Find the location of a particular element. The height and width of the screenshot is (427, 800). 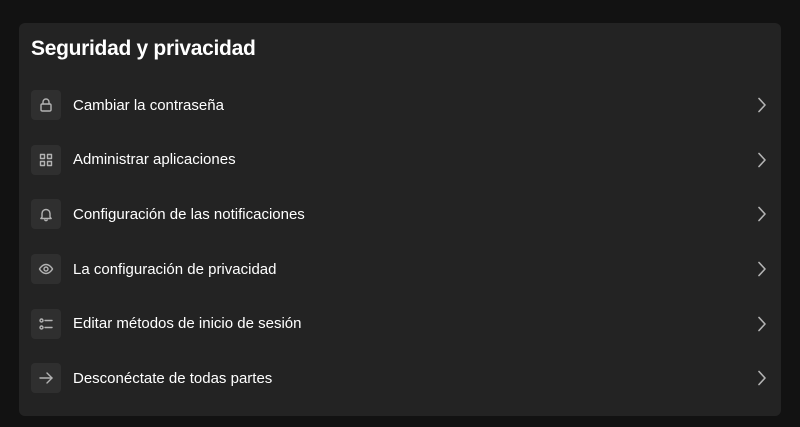

row-label: Cambiar la contraseña is located at coordinates (148, 105).